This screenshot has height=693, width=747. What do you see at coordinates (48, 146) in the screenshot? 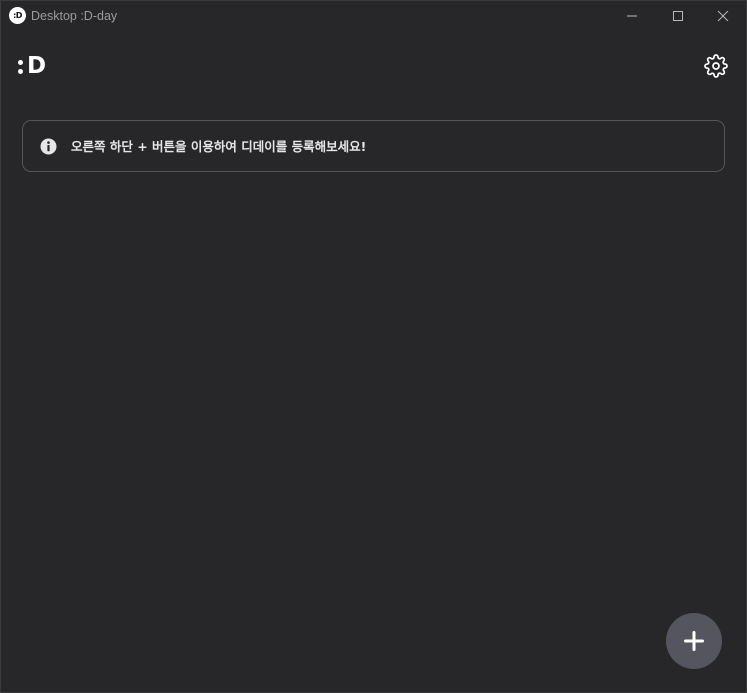
I see `info-circle-icon` at bounding box center [48, 146].